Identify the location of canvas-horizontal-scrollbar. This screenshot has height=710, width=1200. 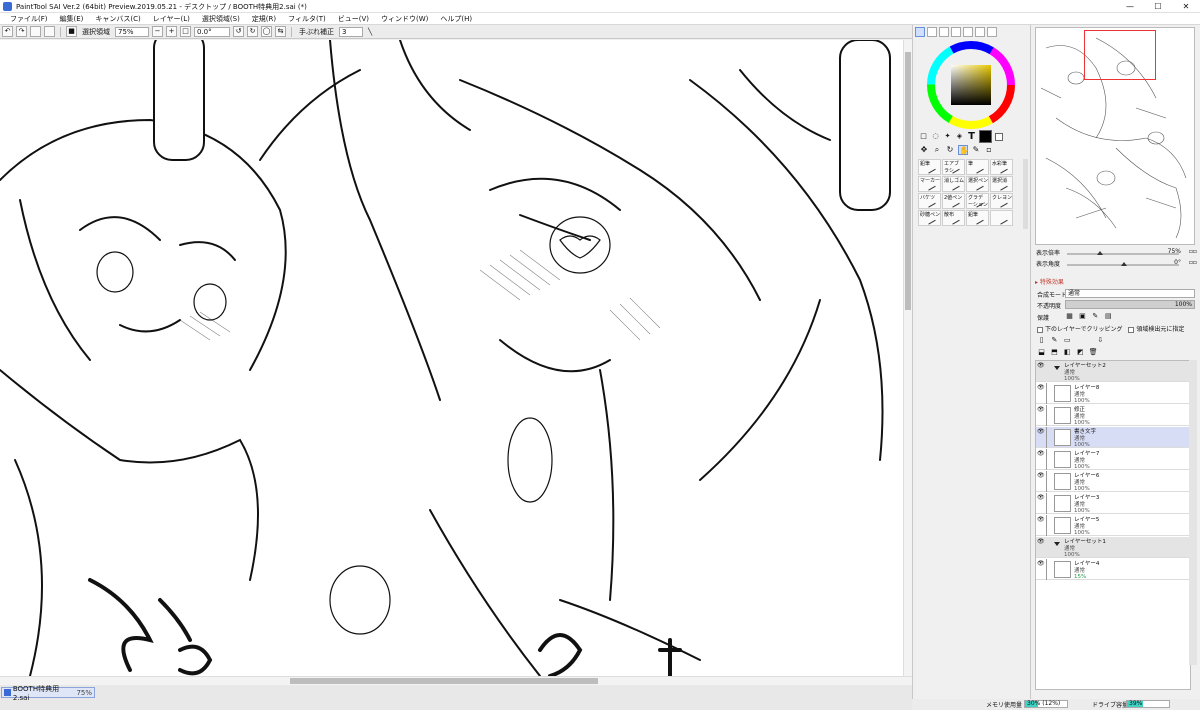
(456, 680).